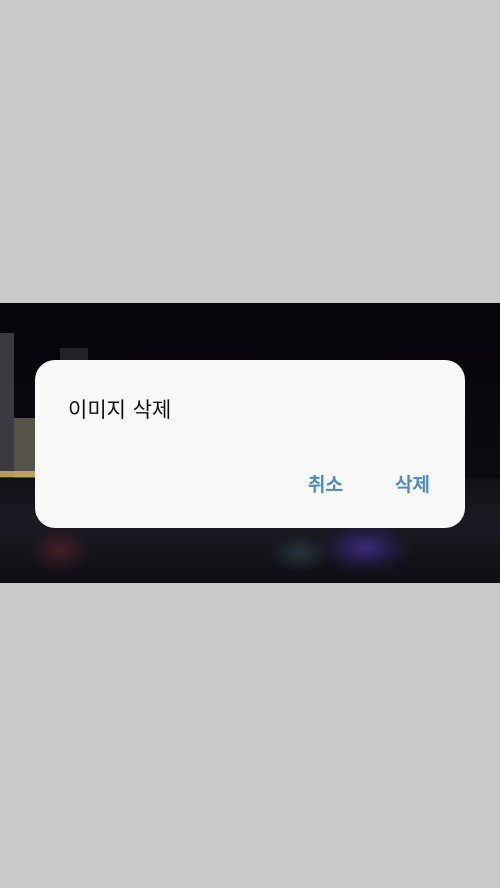 Image resolution: width=500 pixels, height=888 pixels. I want to click on delete-button: 삭제, so click(412, 483).